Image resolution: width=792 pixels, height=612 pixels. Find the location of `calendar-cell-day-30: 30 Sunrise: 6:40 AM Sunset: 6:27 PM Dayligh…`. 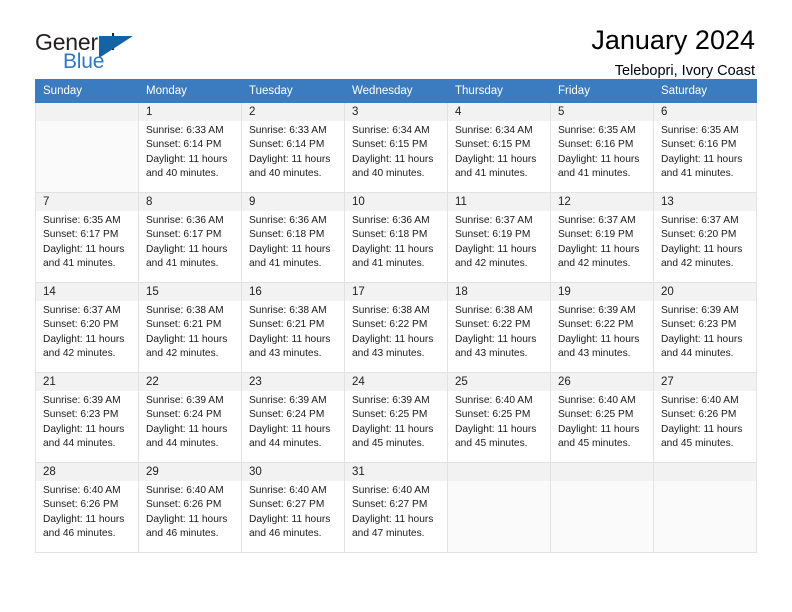

calendar-cell-day-30: 30 Sunrise: 6:40 AM Sunset: 6:27 PM Dayligh… is located at coordinates (293, 507).